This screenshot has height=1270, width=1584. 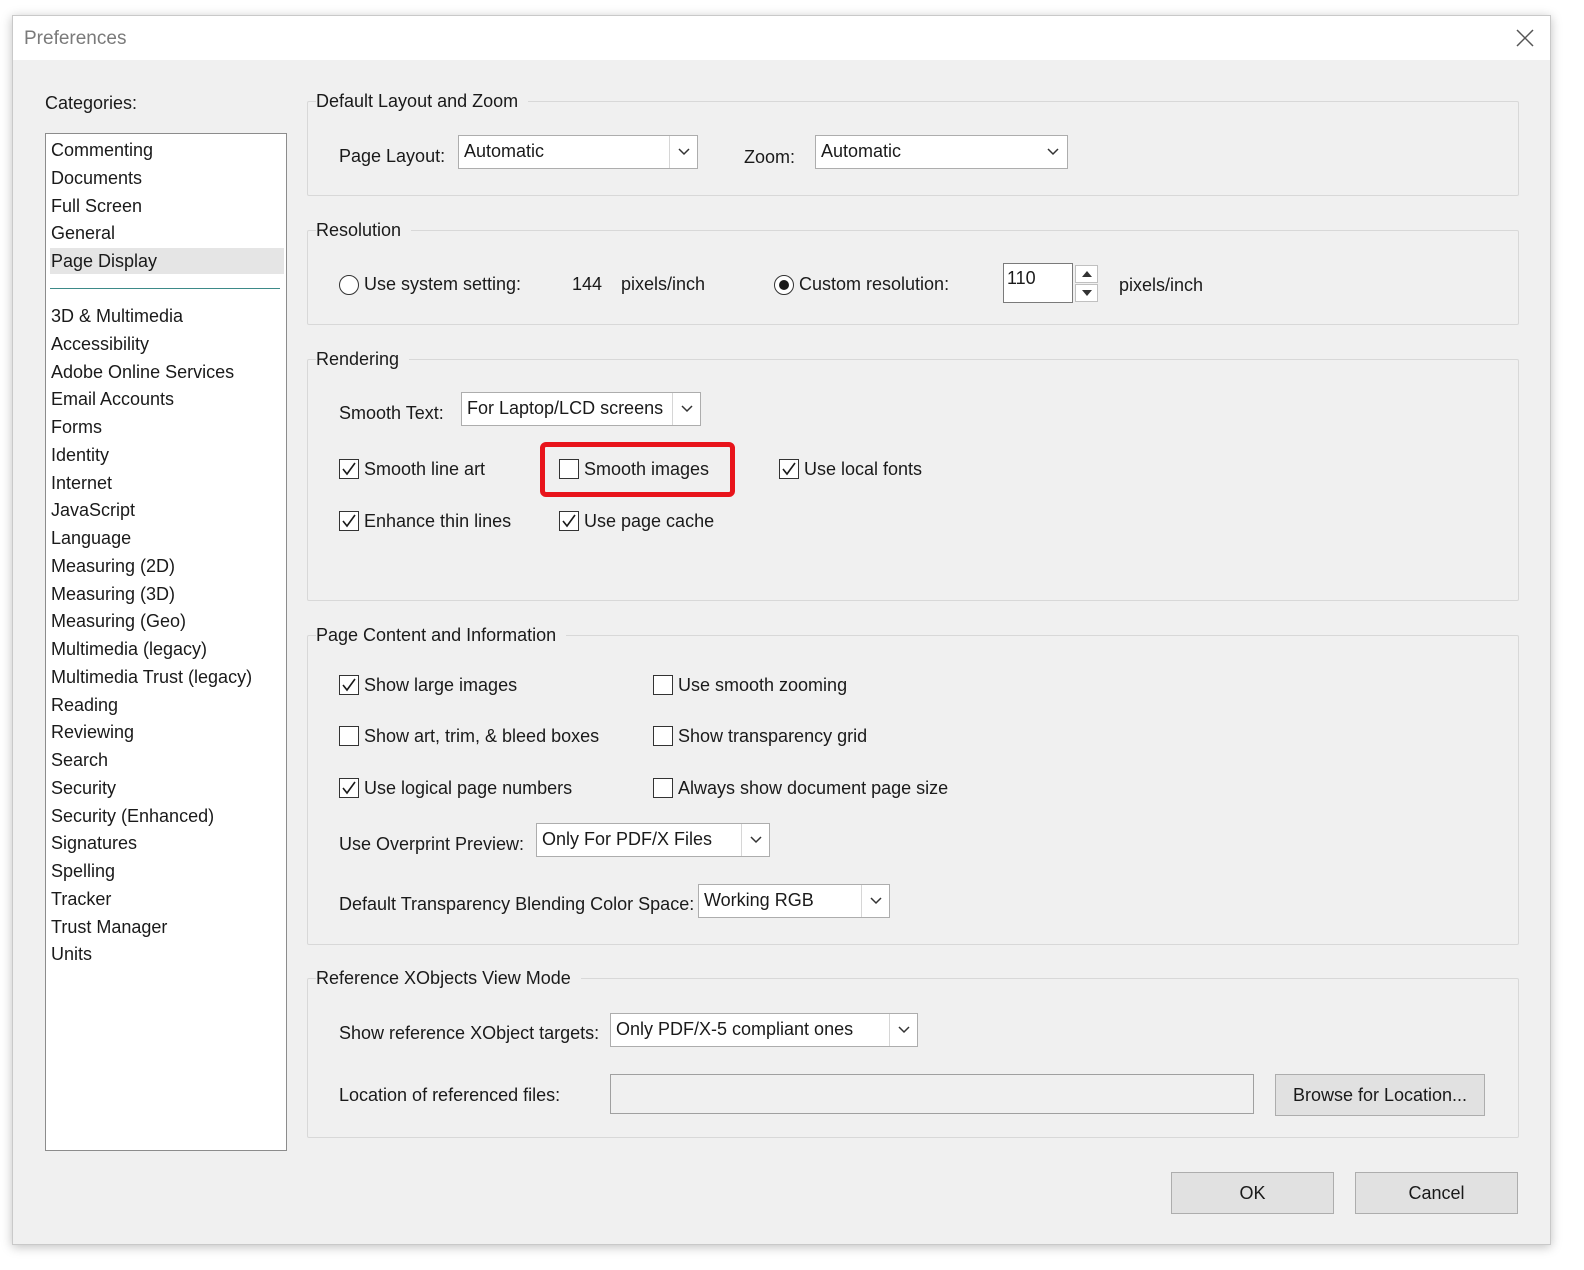 I want to click on category-item: Commenting, so click(x=101, y=150).